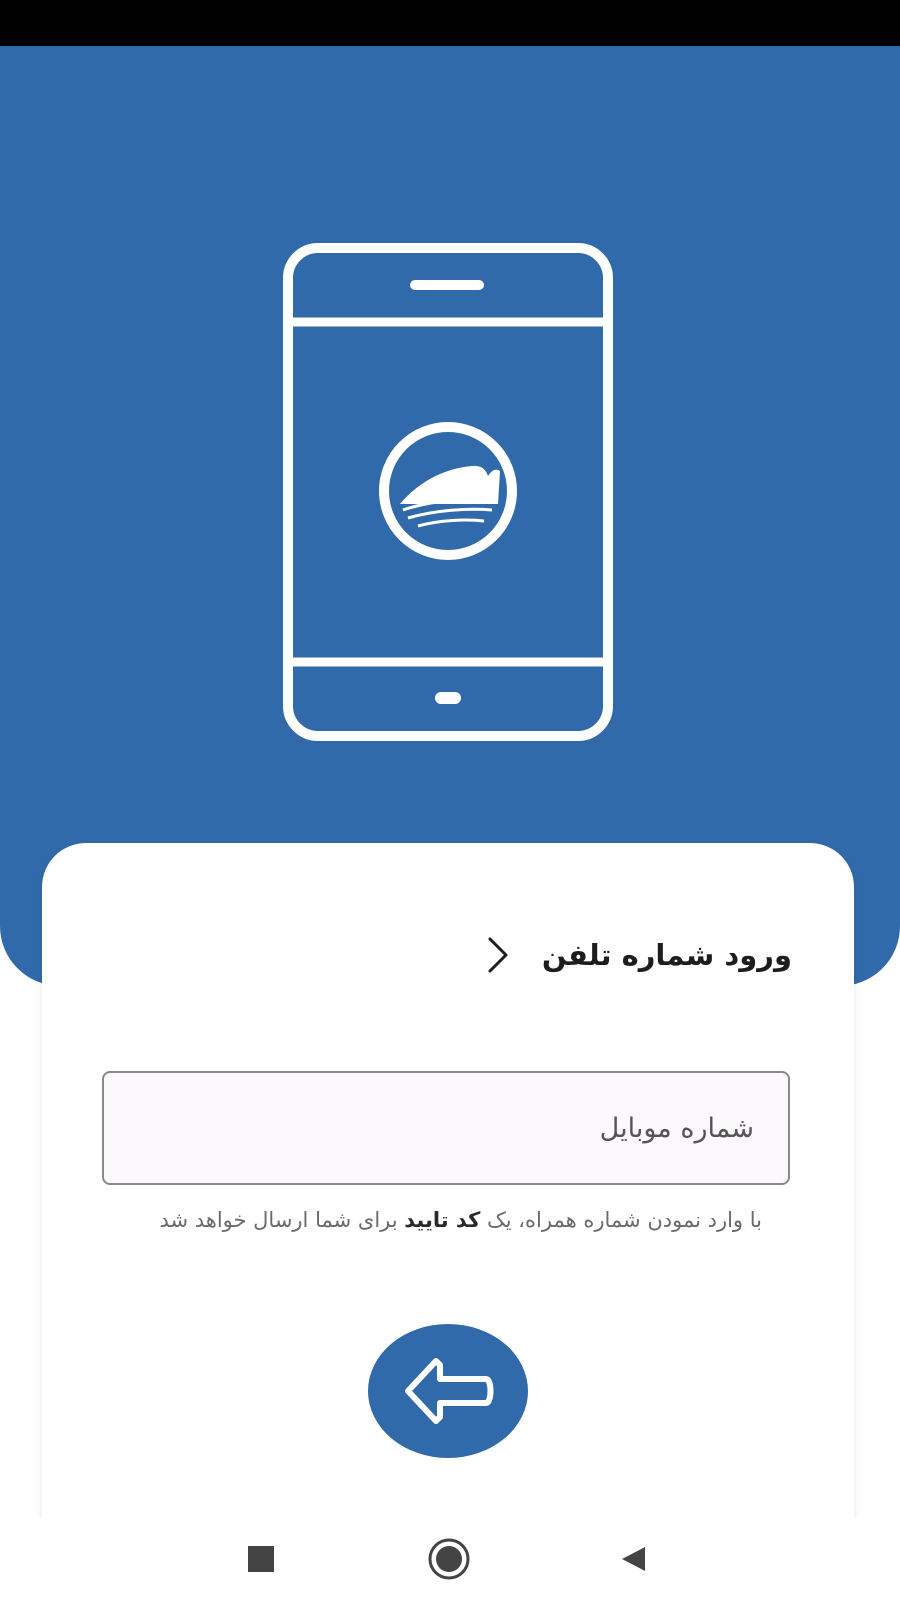 The height and width of the screenshot is (1600, 900). What do you see at coordinates (450, 23) in the screenshot?
I see `status-bar` at bounding box center [450, 23].